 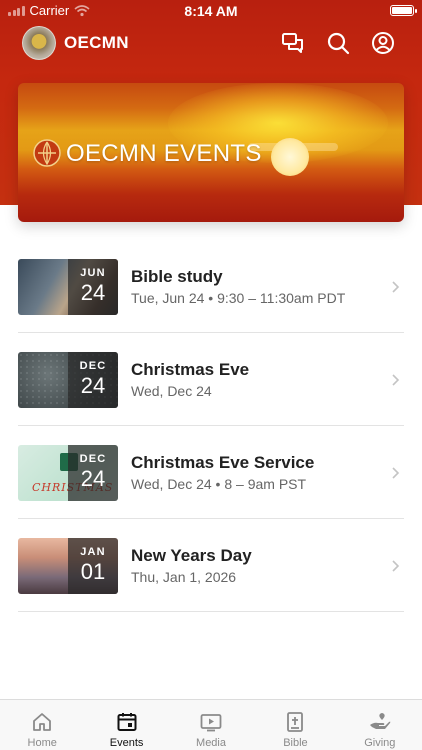 What do you see at coordinates (223, 462) in the screenshot?
I see `event-title: Christmas Eve Service` at bounding box center [223, 462].